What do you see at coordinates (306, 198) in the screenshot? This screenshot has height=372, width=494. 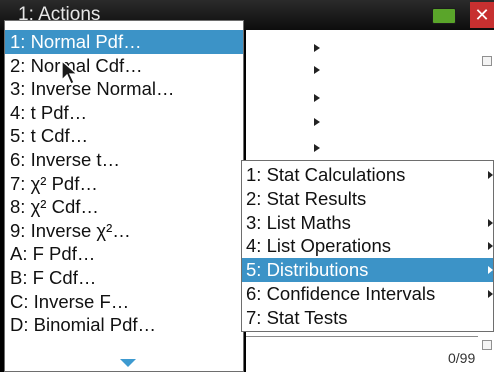 I see `stat-menu-item-label: 2: Stat Results` at bounding box center [306, 198].